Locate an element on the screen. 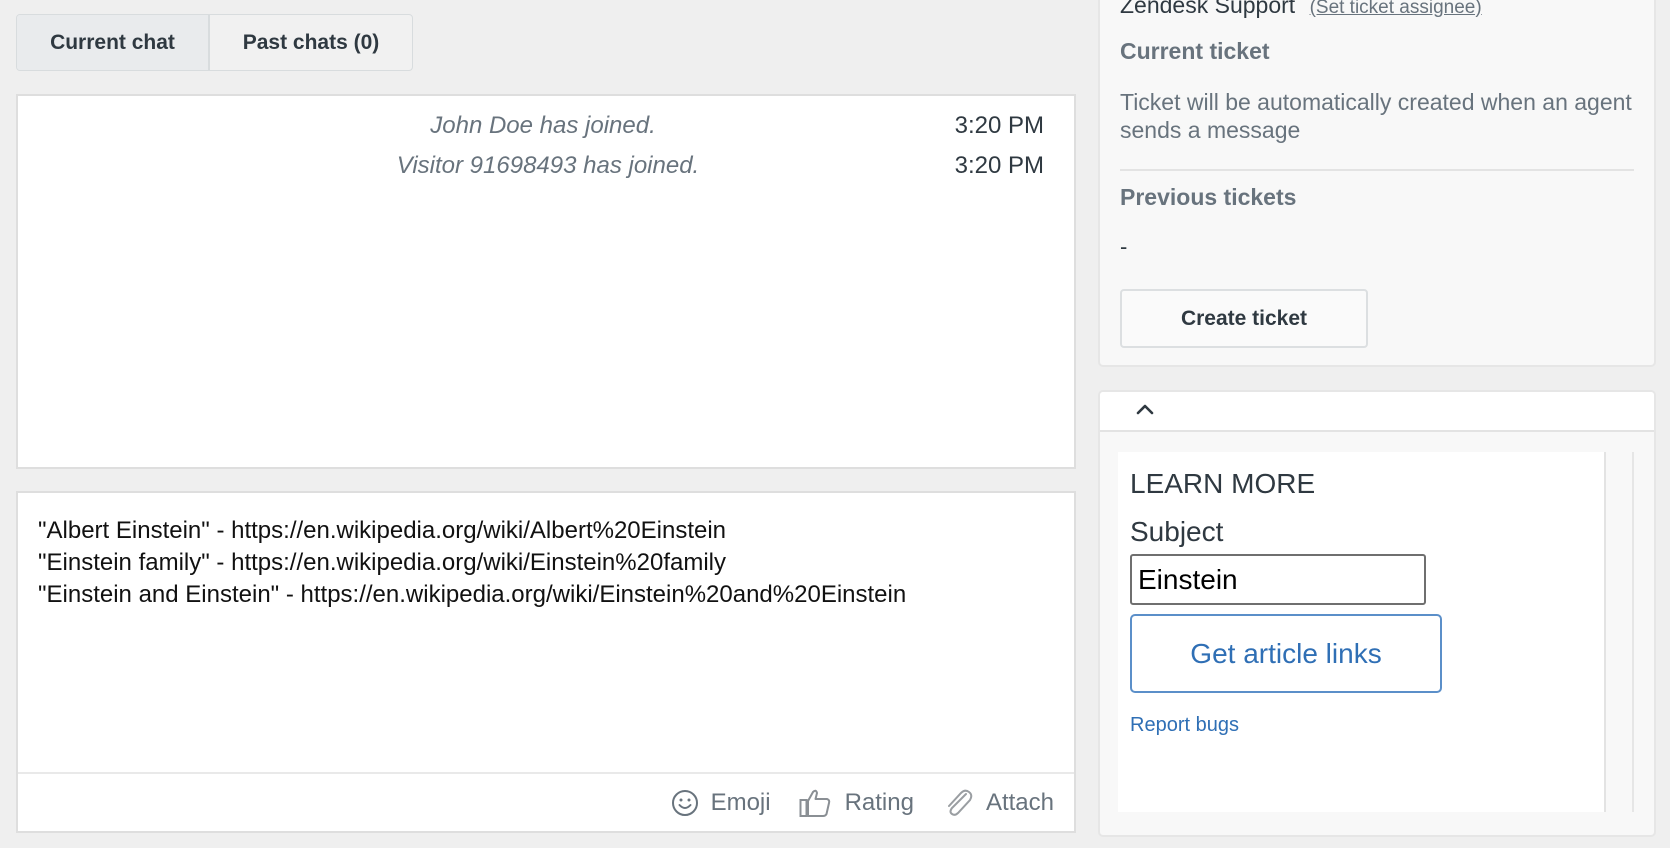 The image size is (1670, 848). attach-label: Attach is located at coordinates (1019, 802).